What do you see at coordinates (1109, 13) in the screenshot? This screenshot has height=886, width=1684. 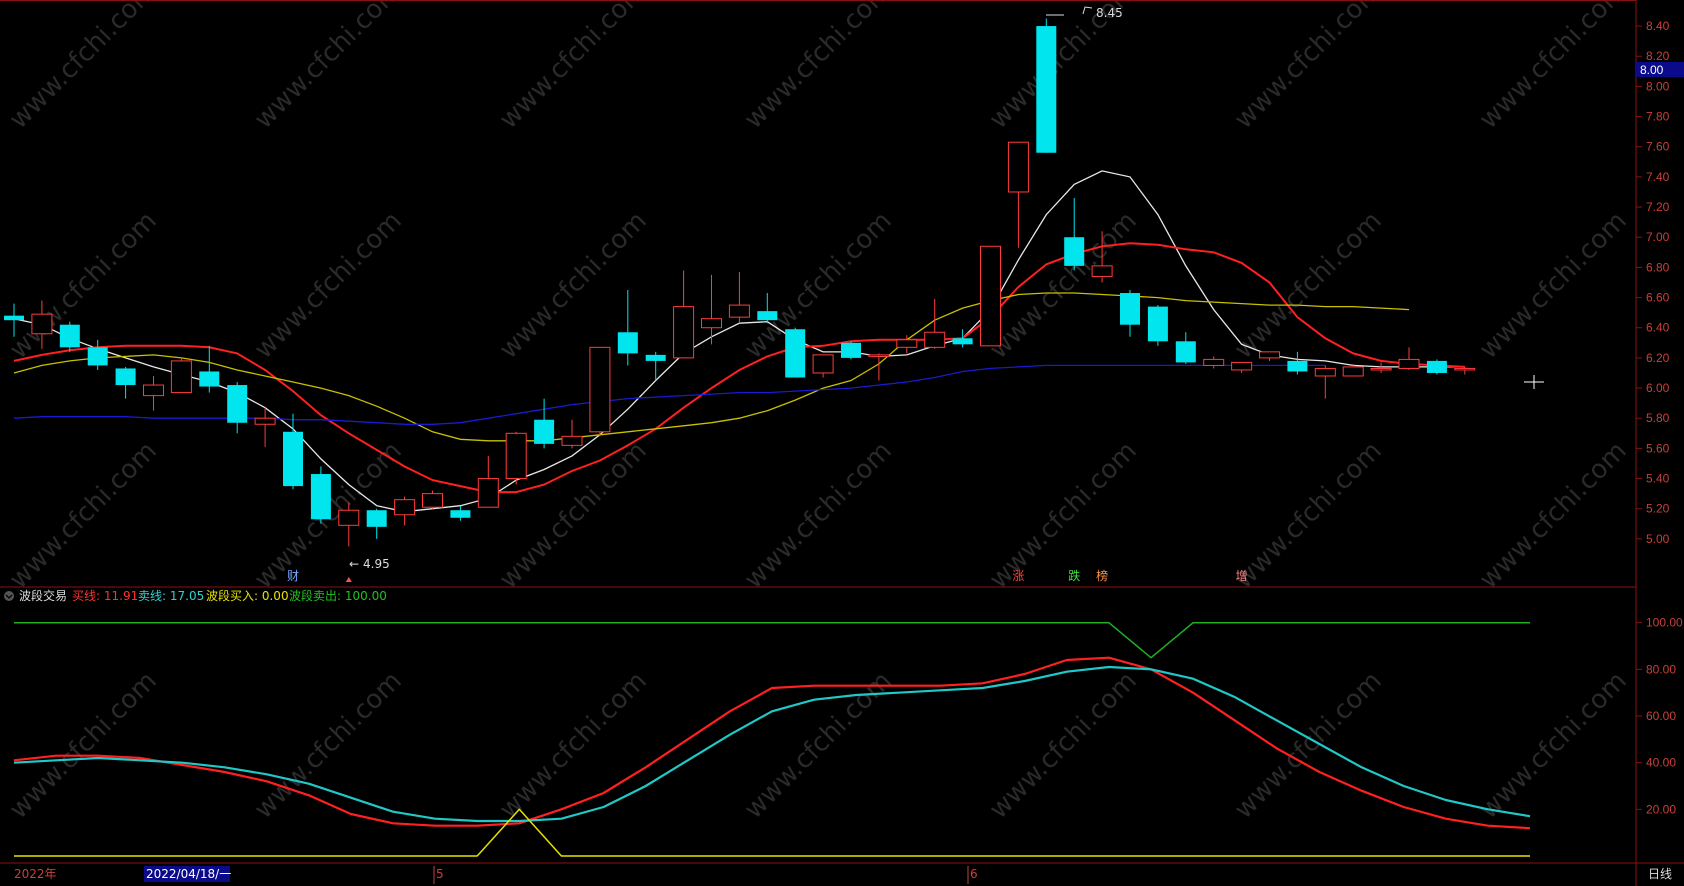 I see `high-label: 8.45` at bounding box center [1109, 13].